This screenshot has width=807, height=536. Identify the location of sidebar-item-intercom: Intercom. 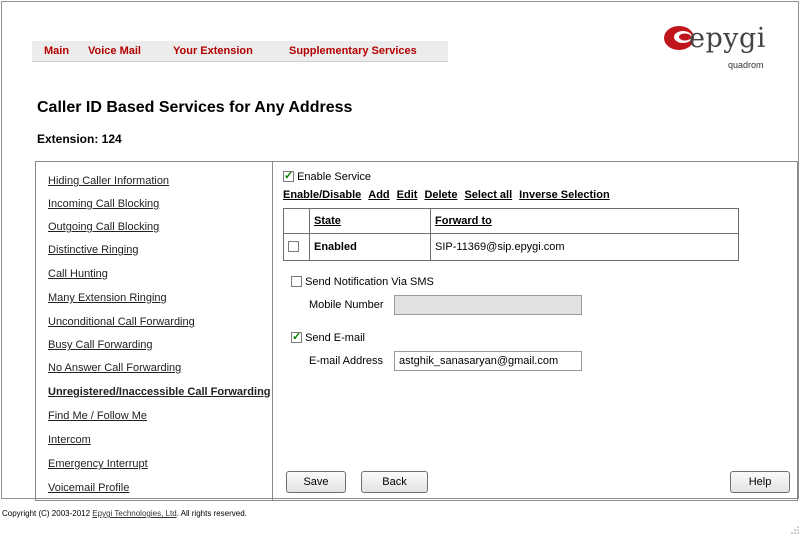
(69, 440).